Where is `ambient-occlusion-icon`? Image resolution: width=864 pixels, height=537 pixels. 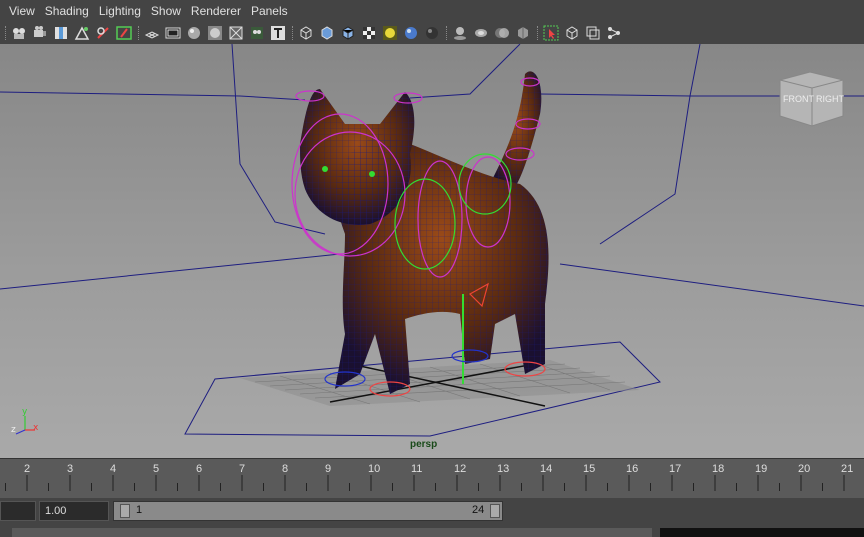 ambient-occlusion-icon is located at coordinates (432, 33).